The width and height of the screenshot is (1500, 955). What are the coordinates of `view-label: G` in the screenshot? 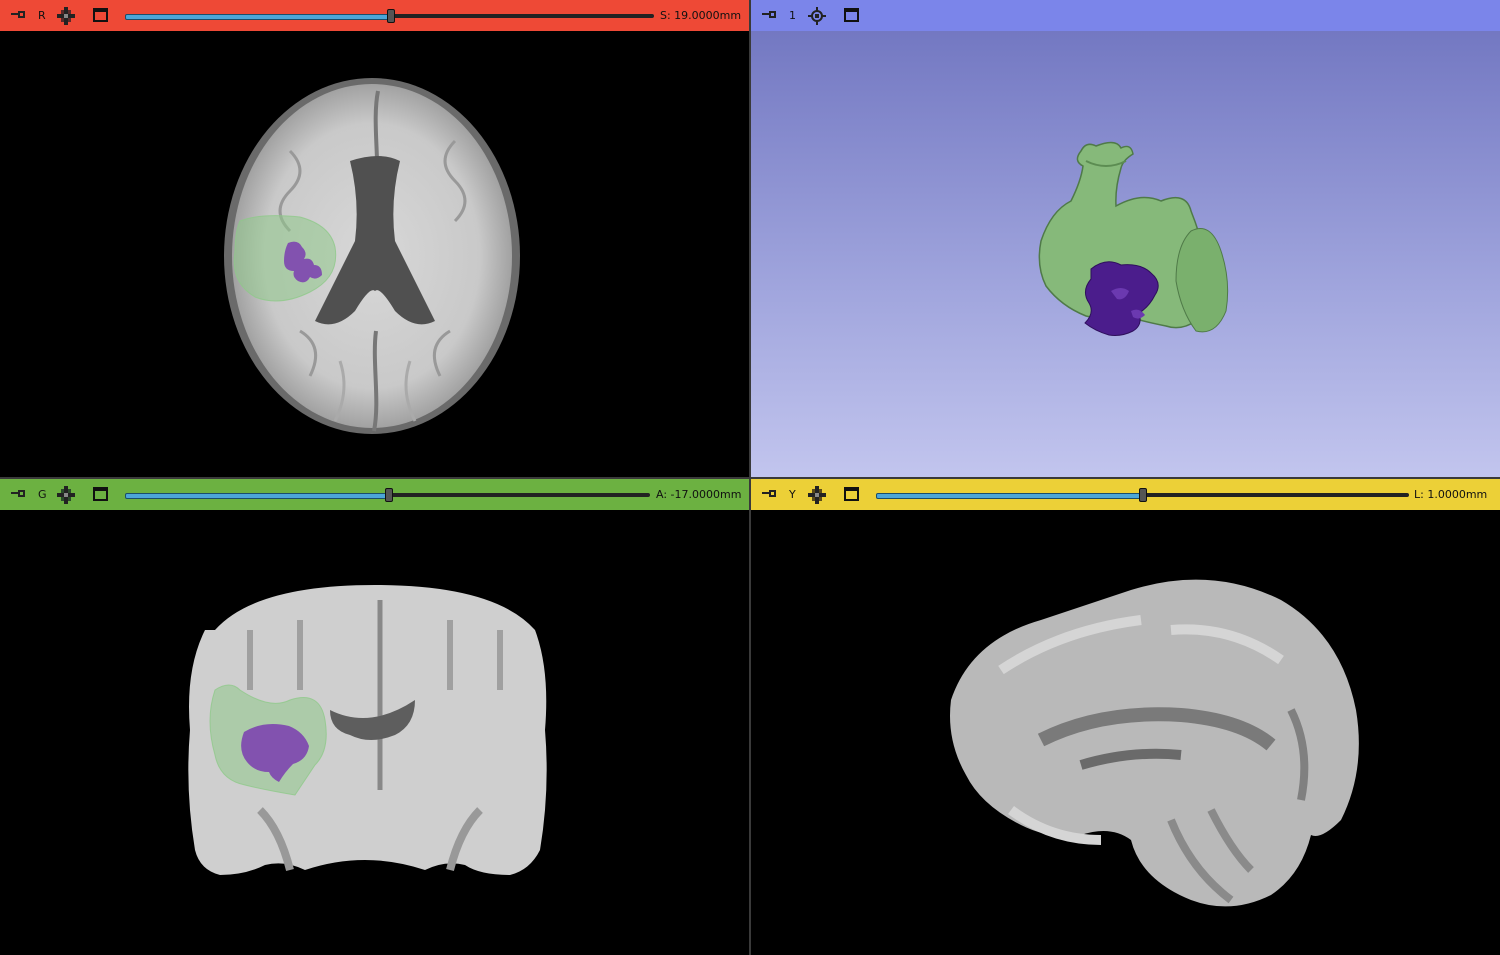 It's located at (42, 494).